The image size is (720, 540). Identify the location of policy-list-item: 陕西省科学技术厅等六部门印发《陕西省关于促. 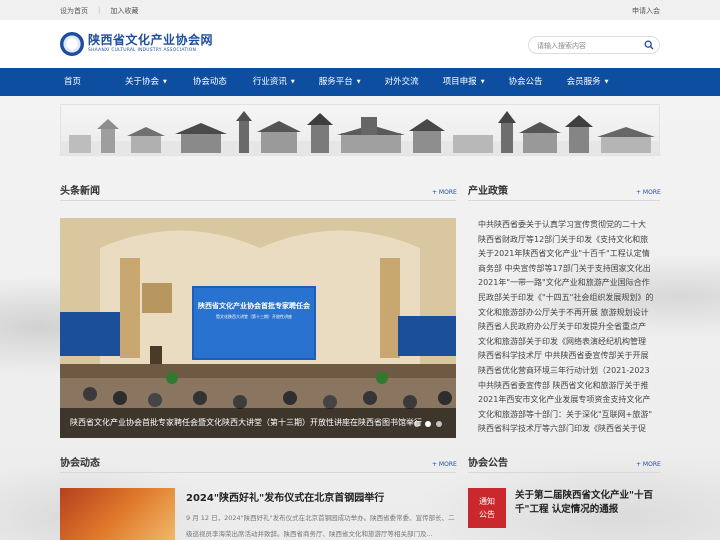
(569, 428).